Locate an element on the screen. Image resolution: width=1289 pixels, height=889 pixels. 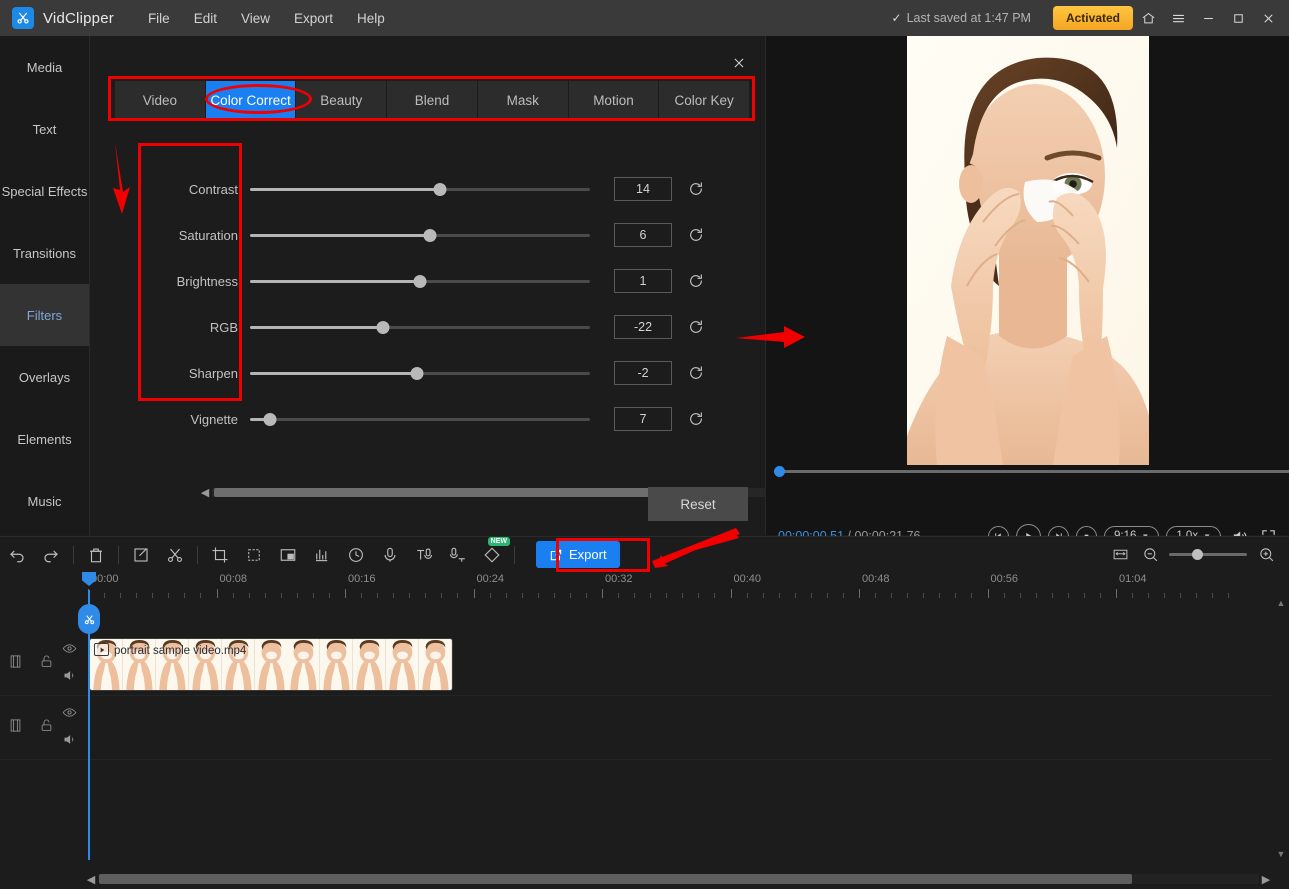
slider-brightness is located at coordinates (420, 281).